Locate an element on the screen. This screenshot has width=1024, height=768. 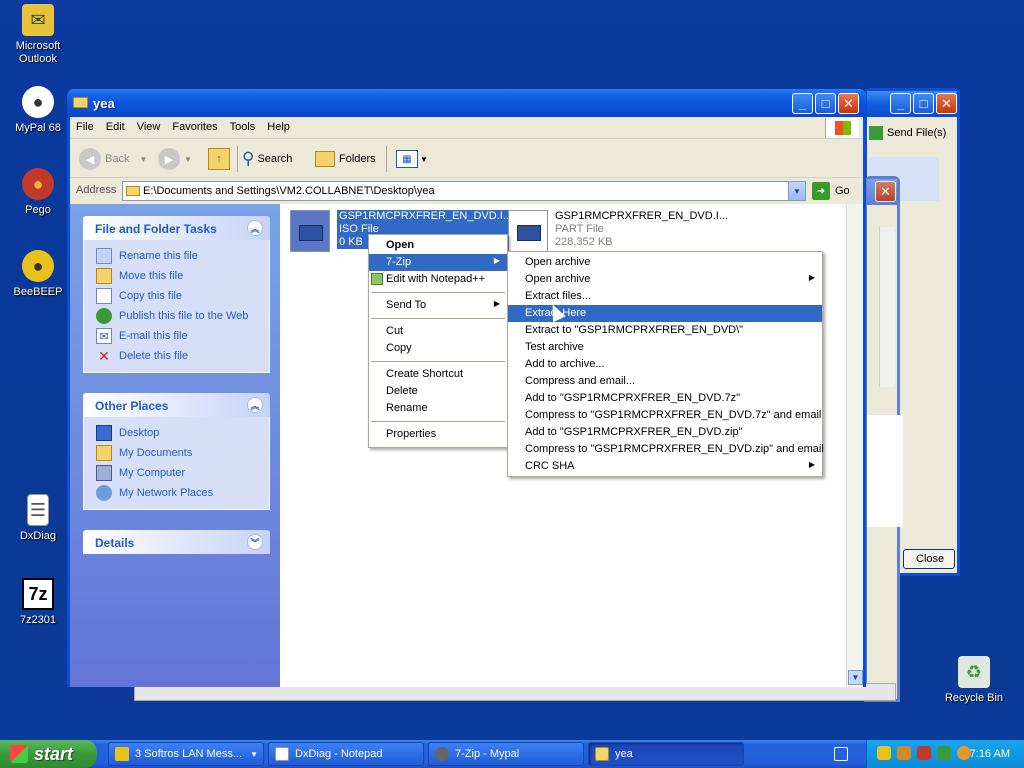
back-window-7zip: ✕ is located at coordinates (883, 439).